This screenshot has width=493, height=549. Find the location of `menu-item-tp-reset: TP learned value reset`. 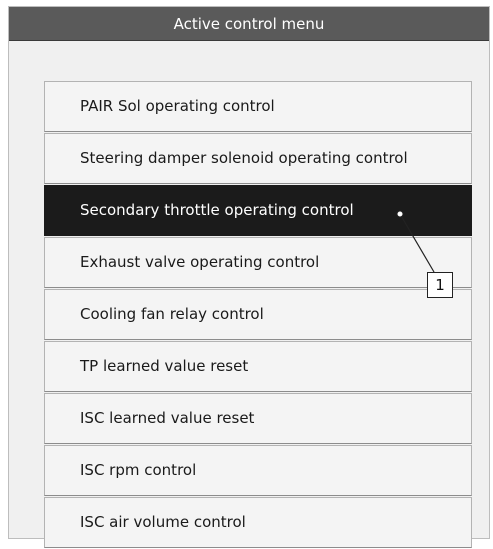

menu-item-tp-reset: TP learned value reset is located at coordinates (258, 366).